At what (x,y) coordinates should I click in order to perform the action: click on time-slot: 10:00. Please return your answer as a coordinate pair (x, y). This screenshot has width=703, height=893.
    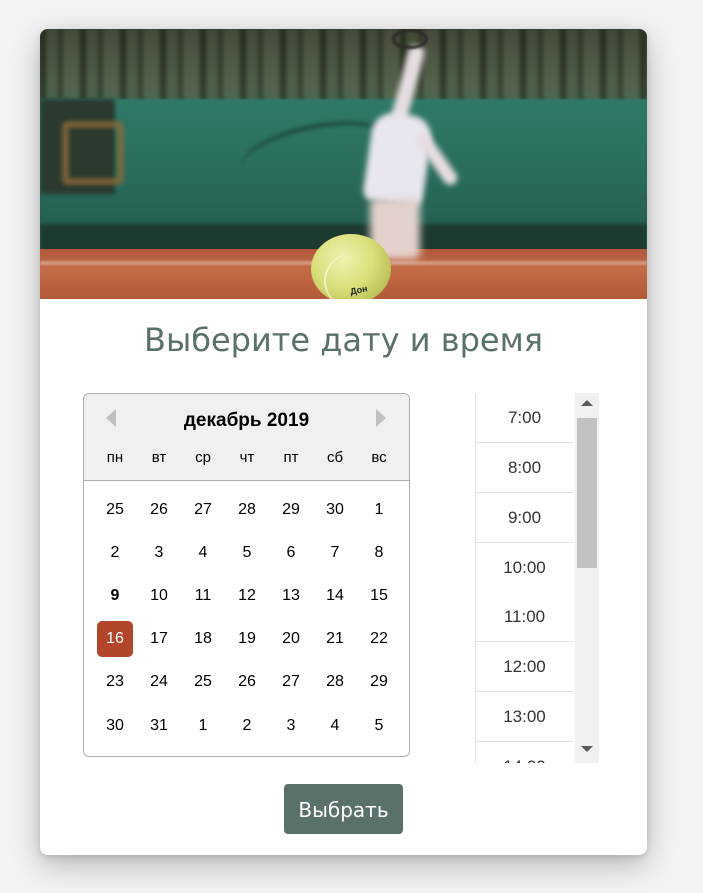
    Looking at the image, I should click on (524, 568).